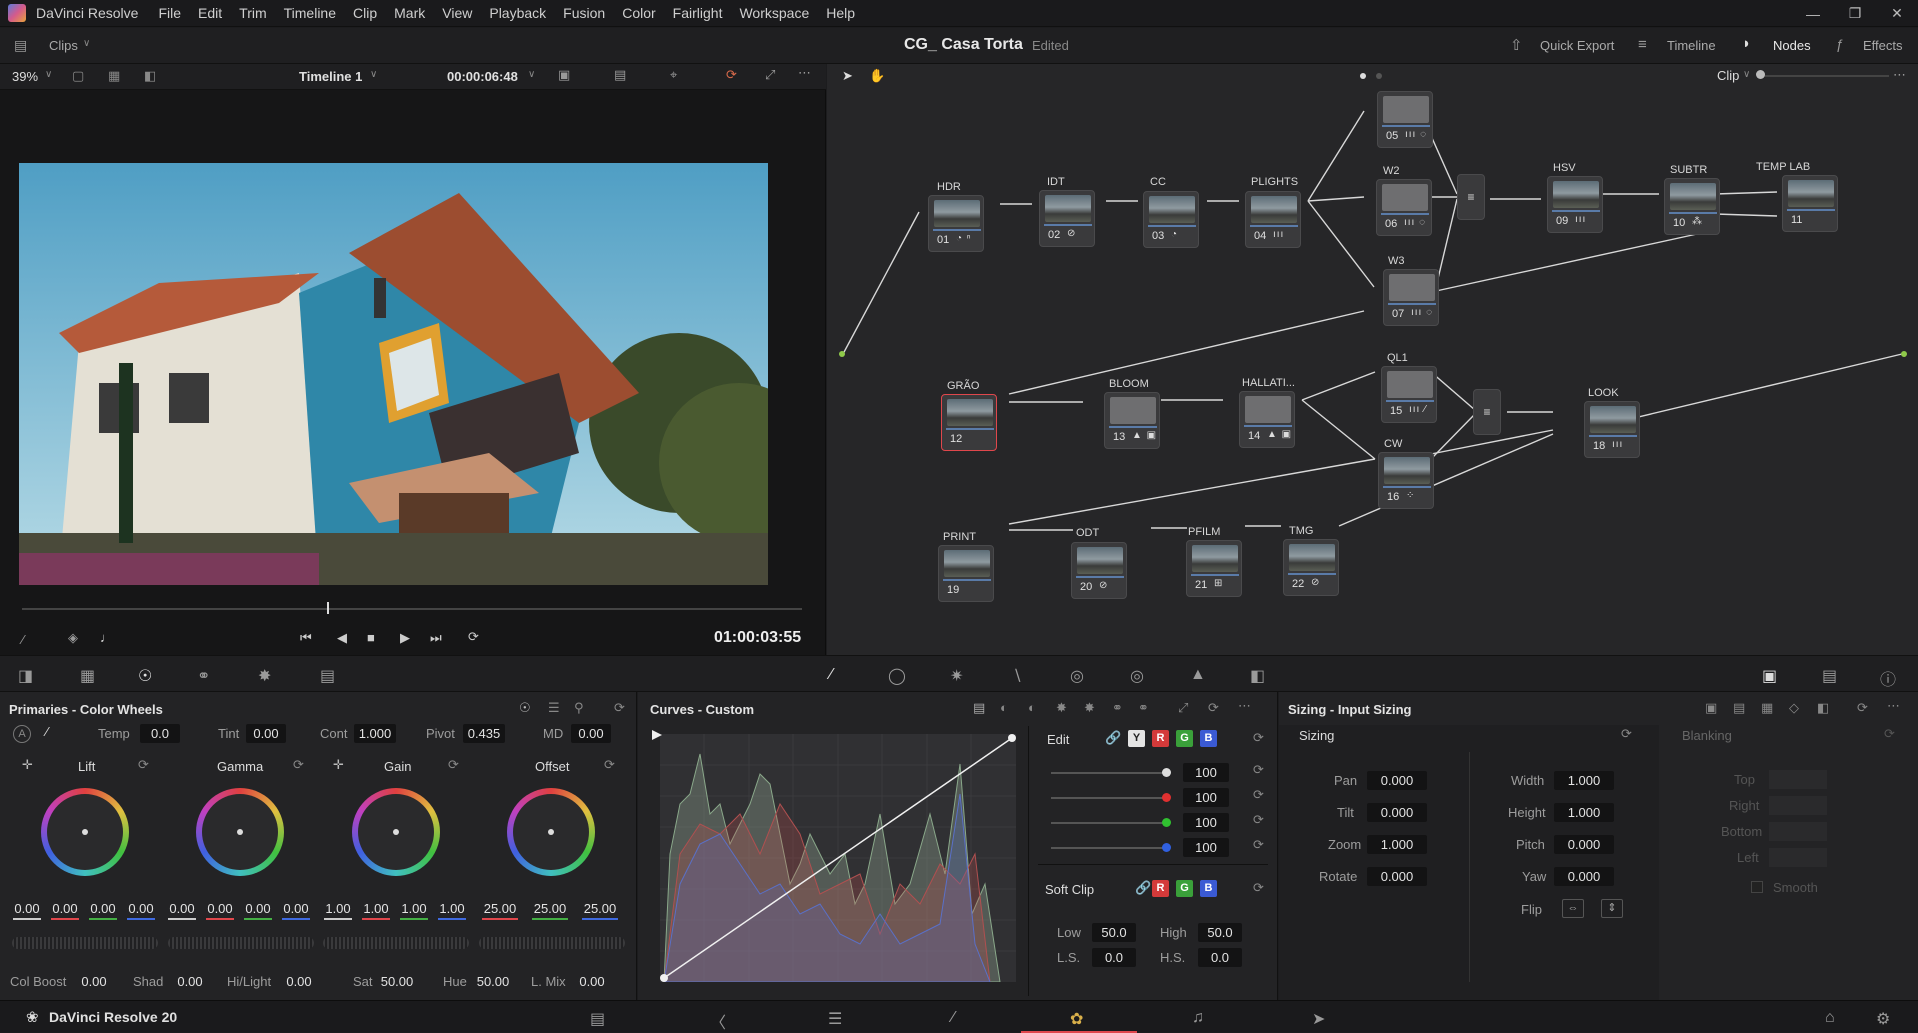  Describe the element at coordinates (1017, 676) in the screenshot. I see `window-icon: ∖` at that location.